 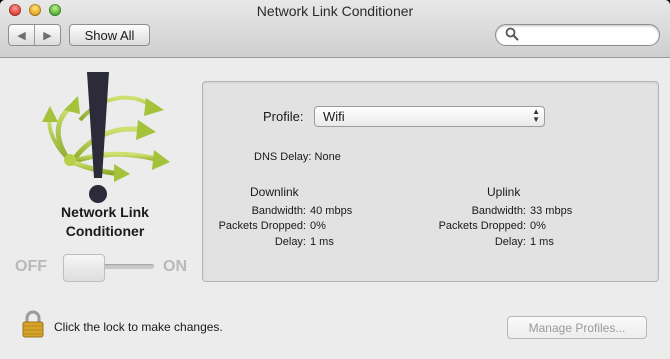 What do you see at coordinates (331, 211) in the screenshot?
I see `downlink-bandwidth-value: 40 mbps` at bounding box center [331, 211].